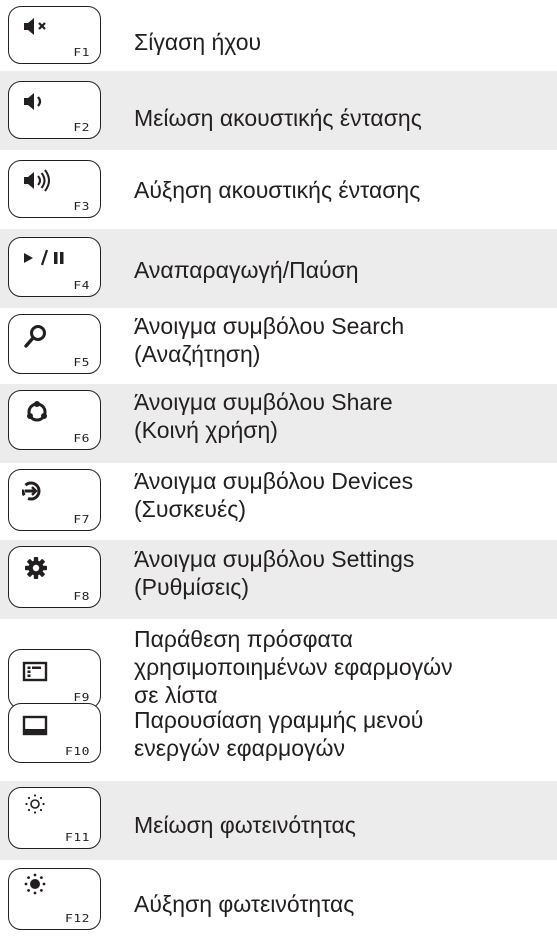 Image resolution: width=557 pixels, height=939 pixels. What do you see at coordinates (81, 597) in the screenshot?
I see `key-label: F8` at bounding box center [81, 597].